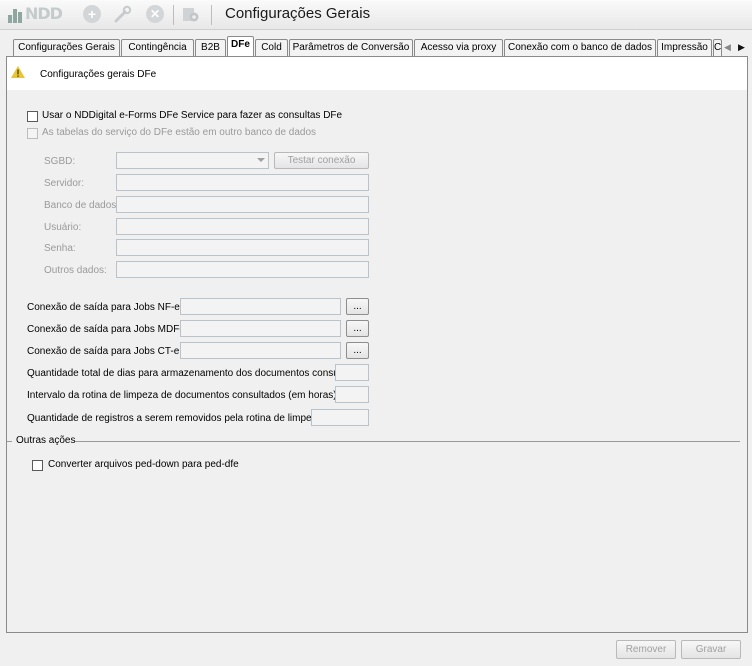  What do you see at coordinates (260, 350) in the screenshot?
I see `cte-jobs-field` at bounding box center [260, 350].